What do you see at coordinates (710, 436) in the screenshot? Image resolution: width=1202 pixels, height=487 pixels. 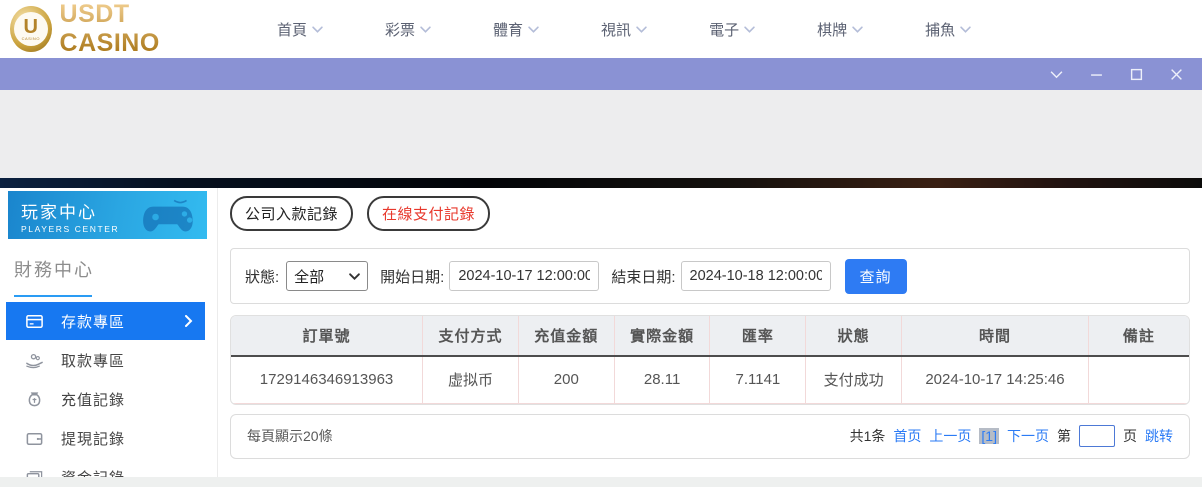 I see `pagination-bar: 每頁顯示20條 共1条 首页 上一页 [1] 下一页 第 页 跳转` at bounding box center [710, 436].